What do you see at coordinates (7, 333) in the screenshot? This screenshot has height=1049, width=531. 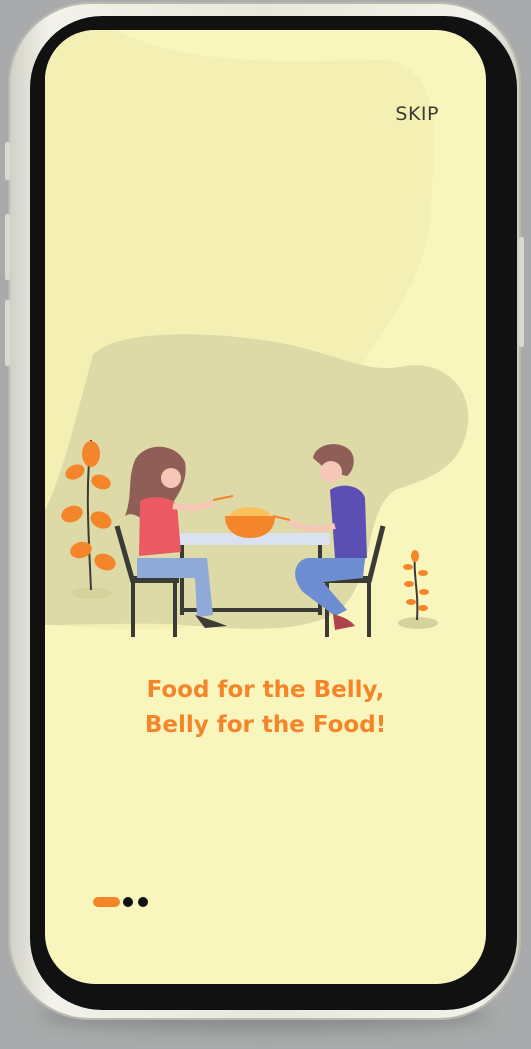 I see `volume-down-button` at bounding box center [7, 333].